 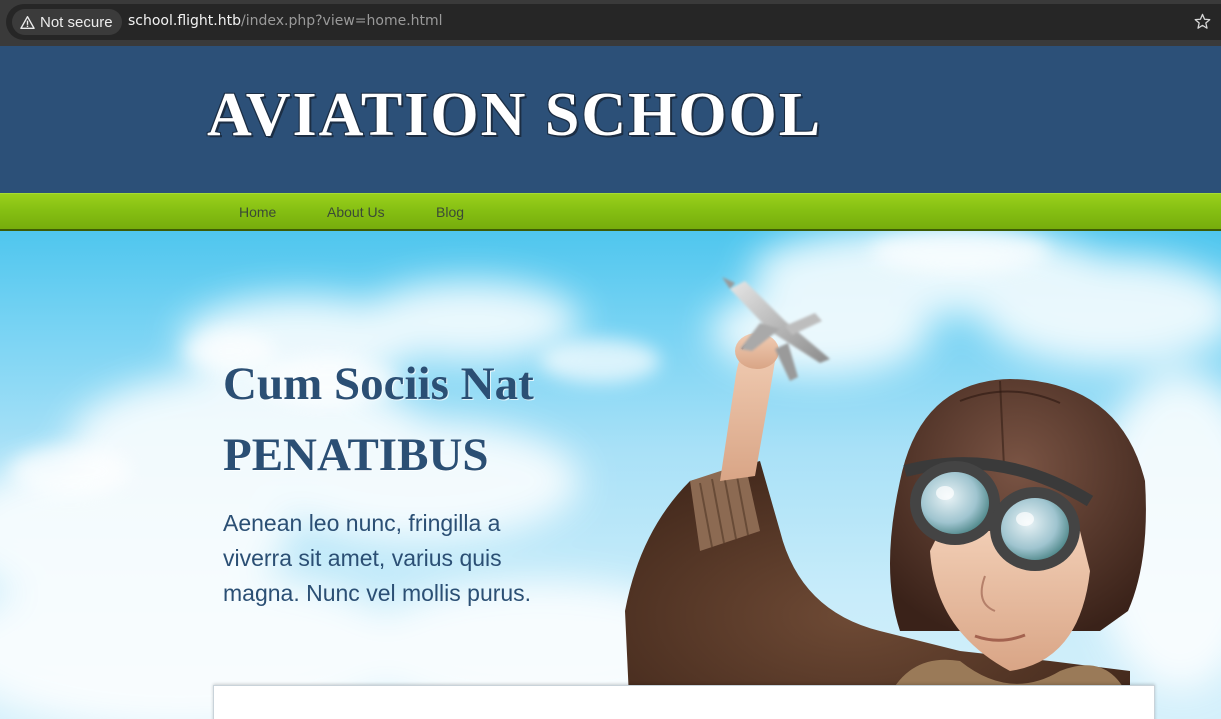 I want to click on nav-item-blog: Blog, so click(x=450, y=212).